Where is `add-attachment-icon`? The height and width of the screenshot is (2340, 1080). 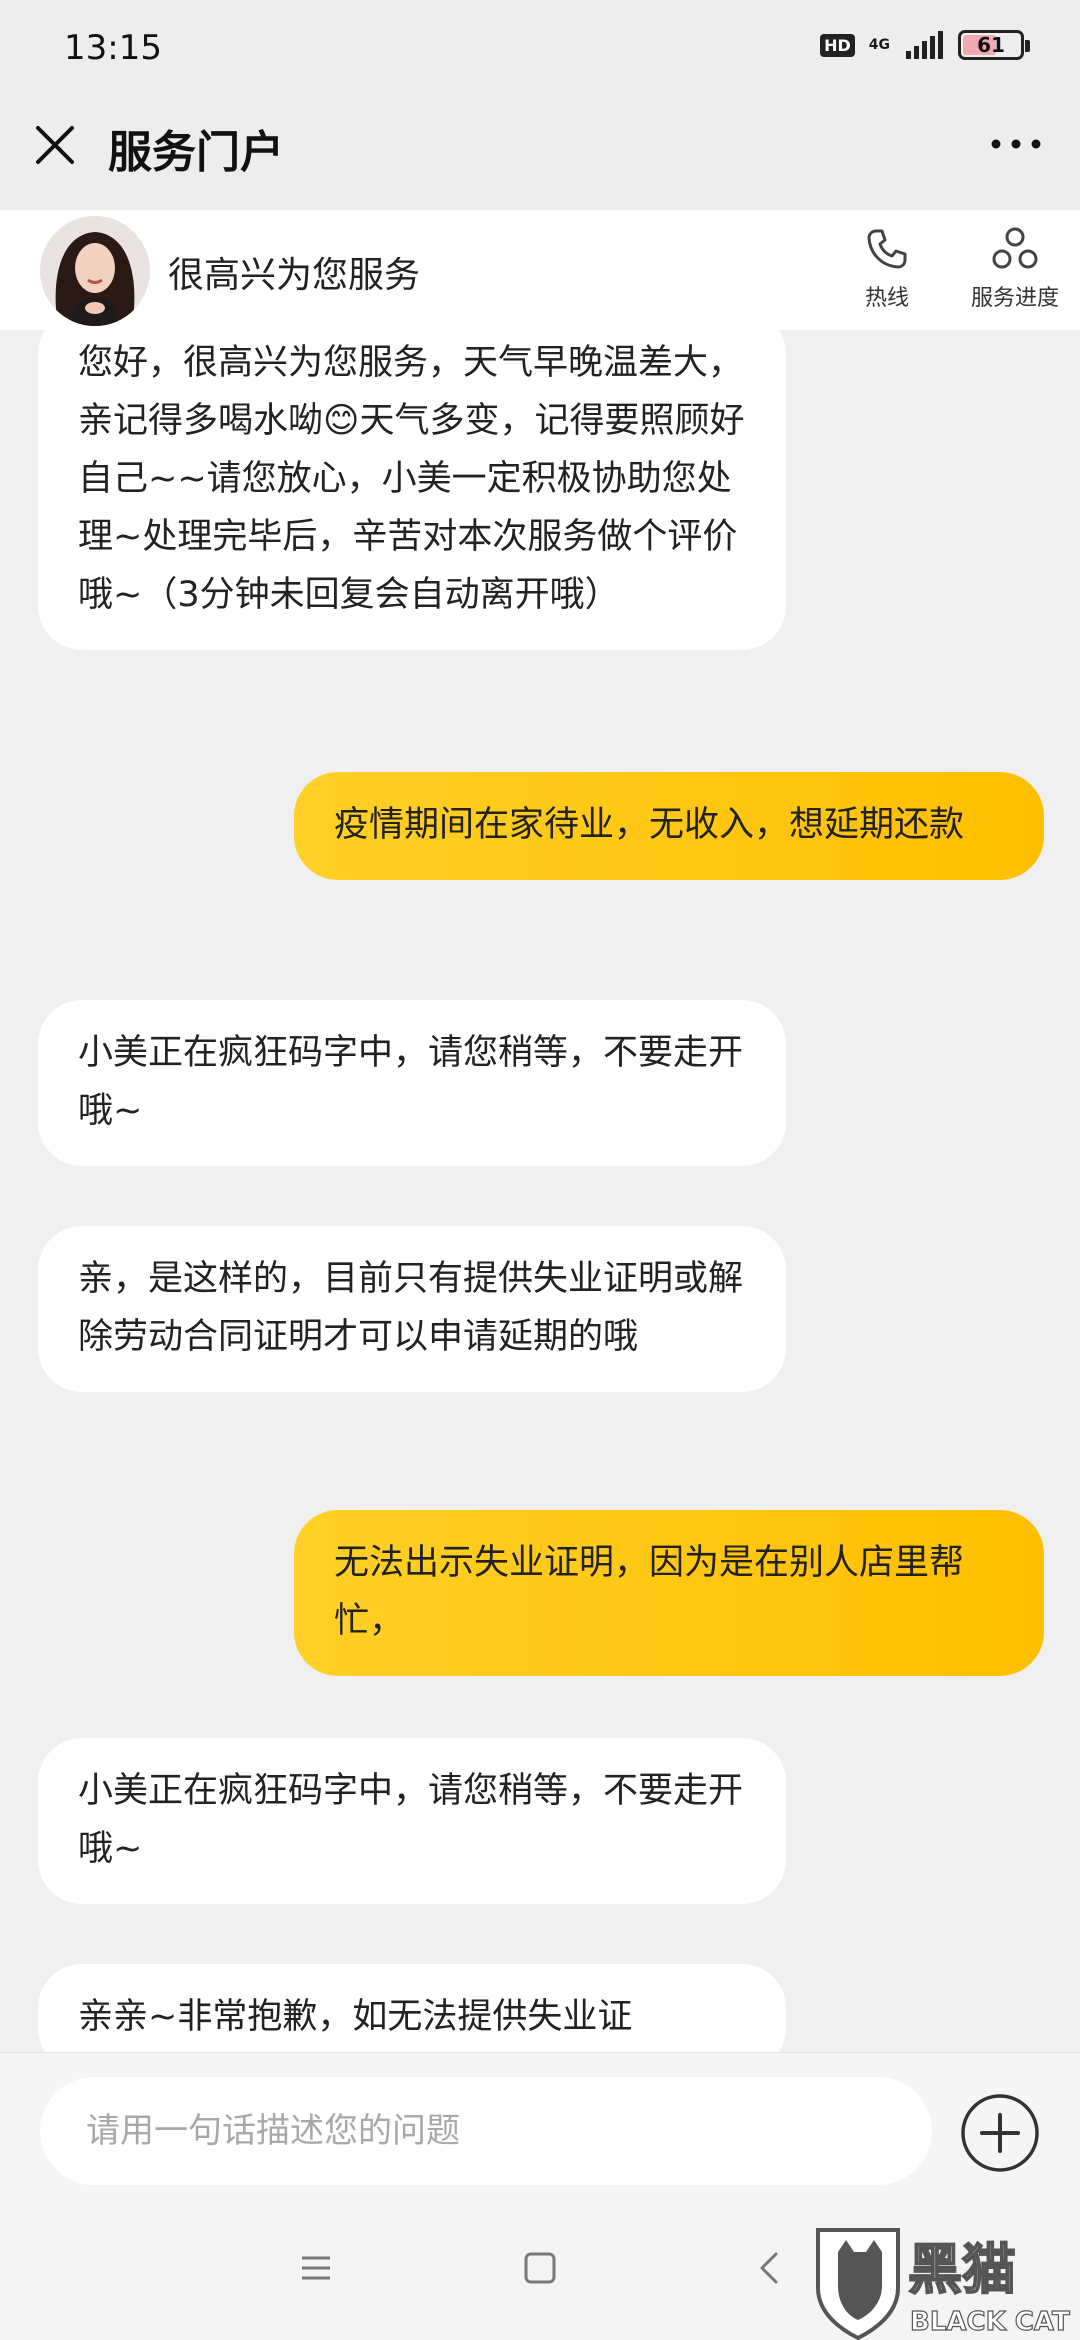
add-attachment-icon is located at coordinates (1000, 2133).